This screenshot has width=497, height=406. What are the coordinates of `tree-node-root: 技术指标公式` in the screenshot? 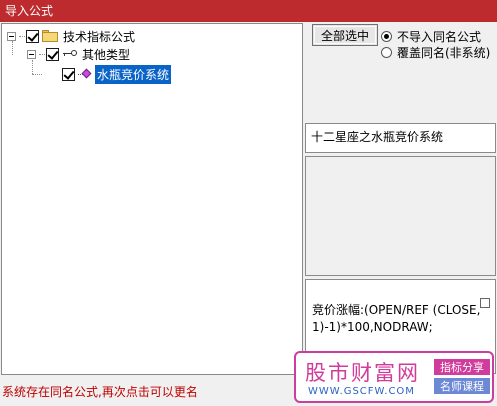 It's located at (71, 36).